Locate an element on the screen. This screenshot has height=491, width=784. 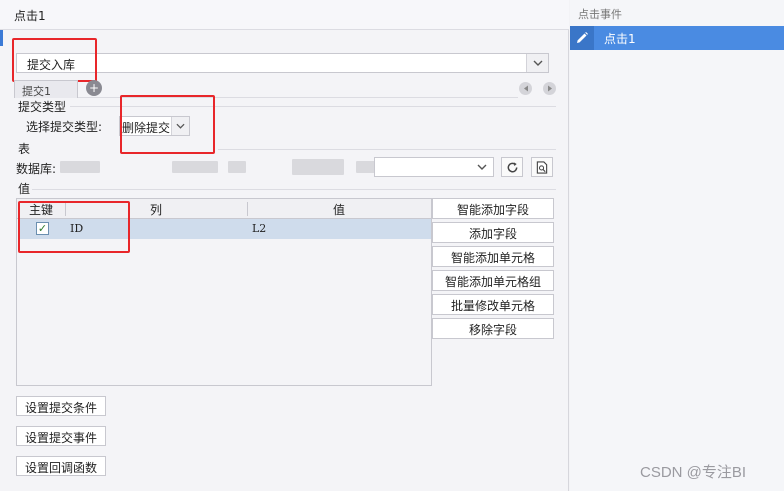
submit-type-section-label: 提交类型 is located at coordinates (42, 107).